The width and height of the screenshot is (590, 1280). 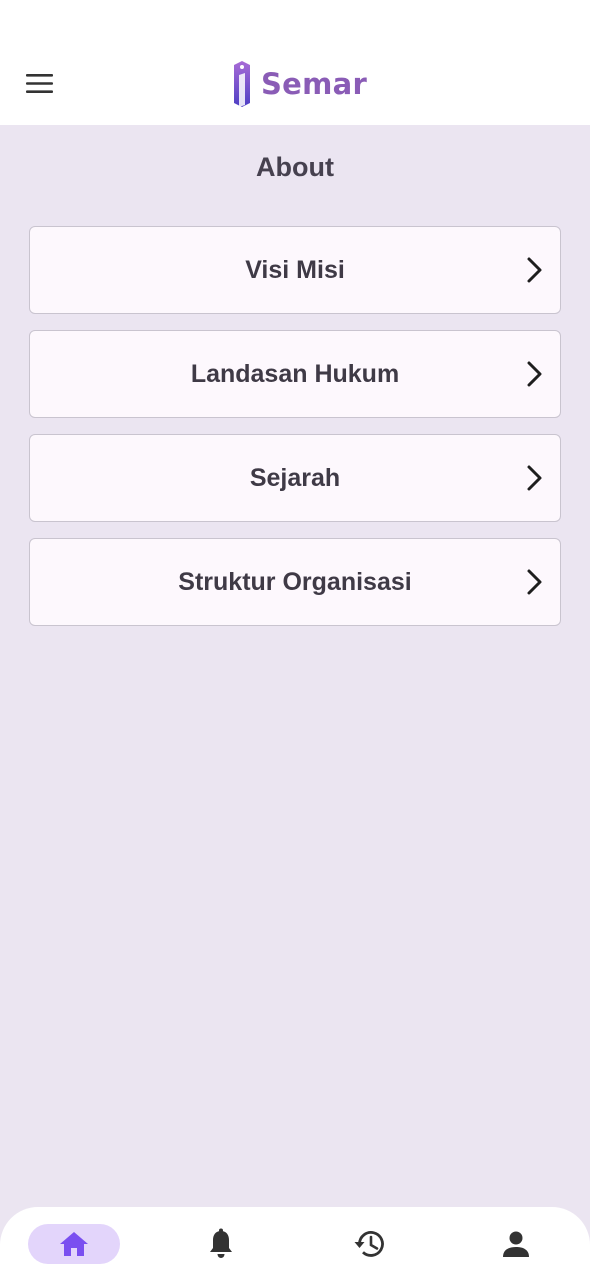 I want to click on person-icon, so click(x=516, y=1244).